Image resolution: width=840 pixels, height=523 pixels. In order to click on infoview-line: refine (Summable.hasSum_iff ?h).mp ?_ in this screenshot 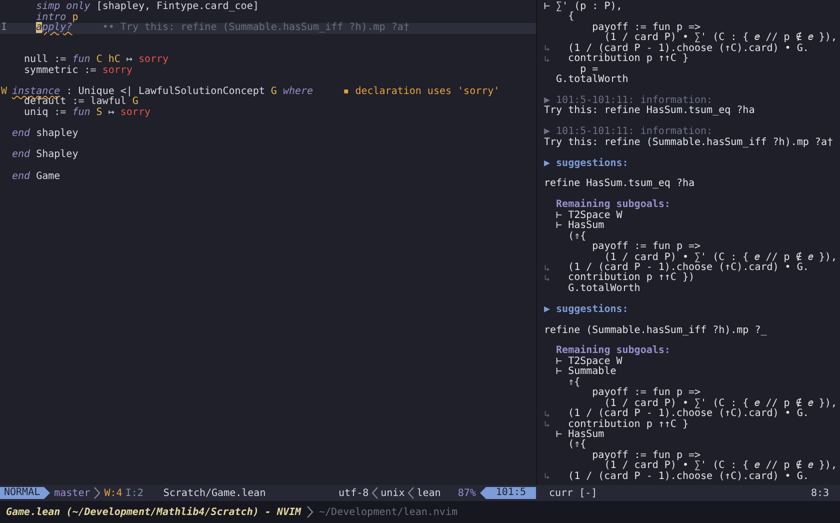, I will do `click(655, 331)`.